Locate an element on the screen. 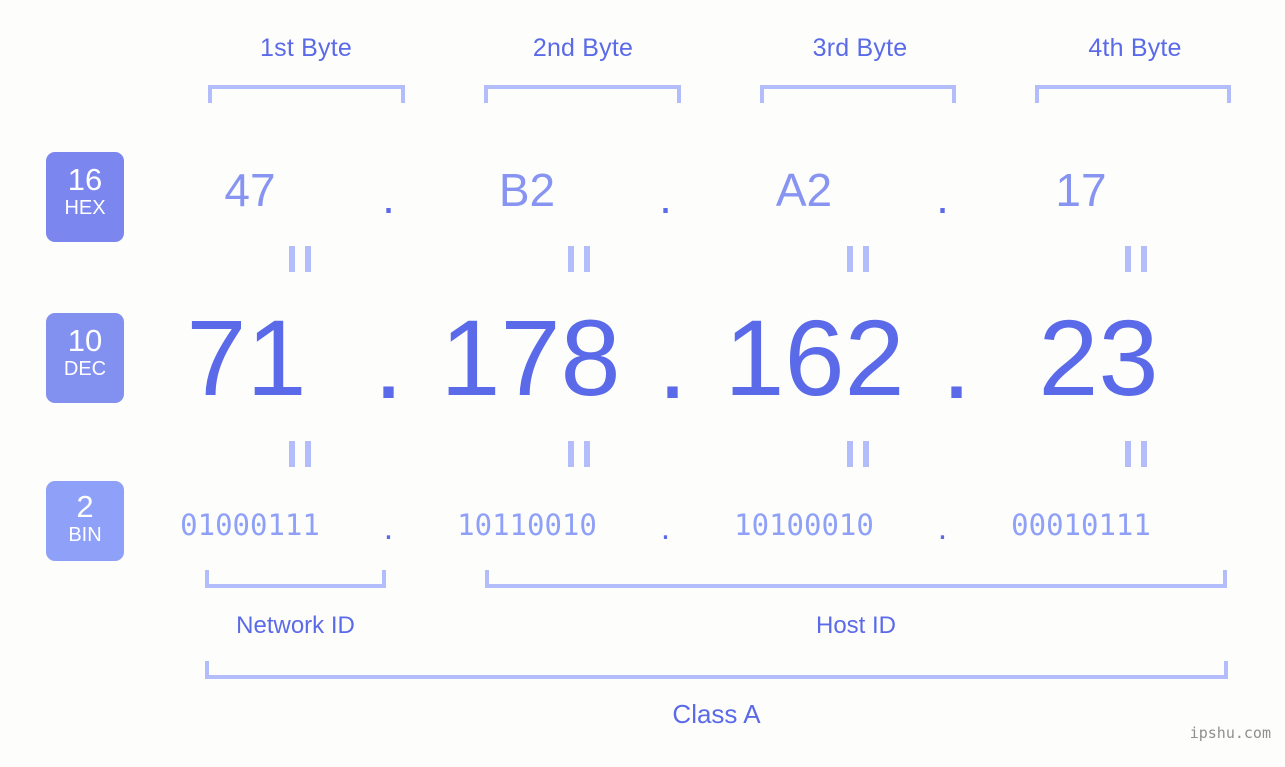  dec-octet-4: 23 is located at coordinates (1098, 357).